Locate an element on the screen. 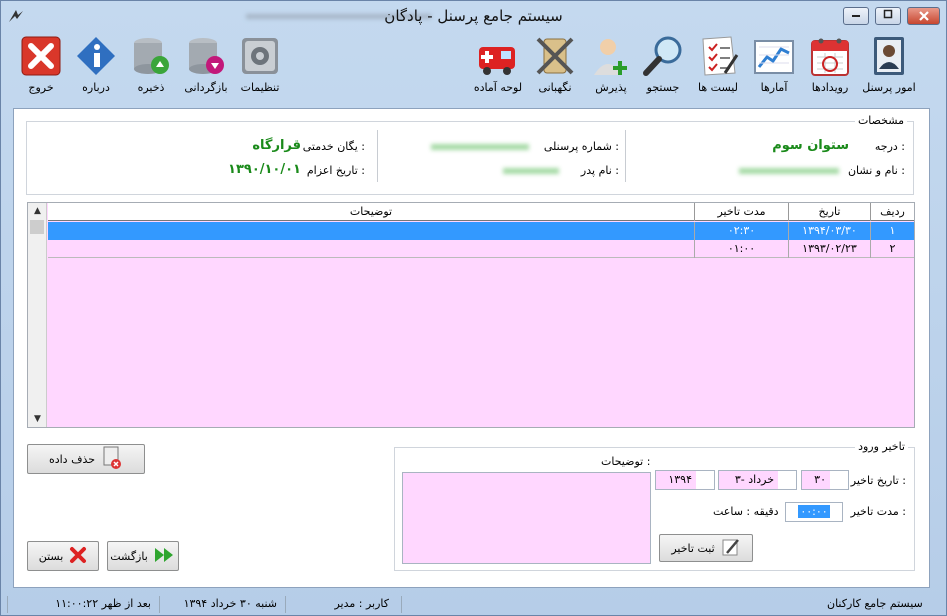 Image resolution: width=947 pixels, height=616 pixels. toolbar-about: درباره is located at coordinates (96, 67).